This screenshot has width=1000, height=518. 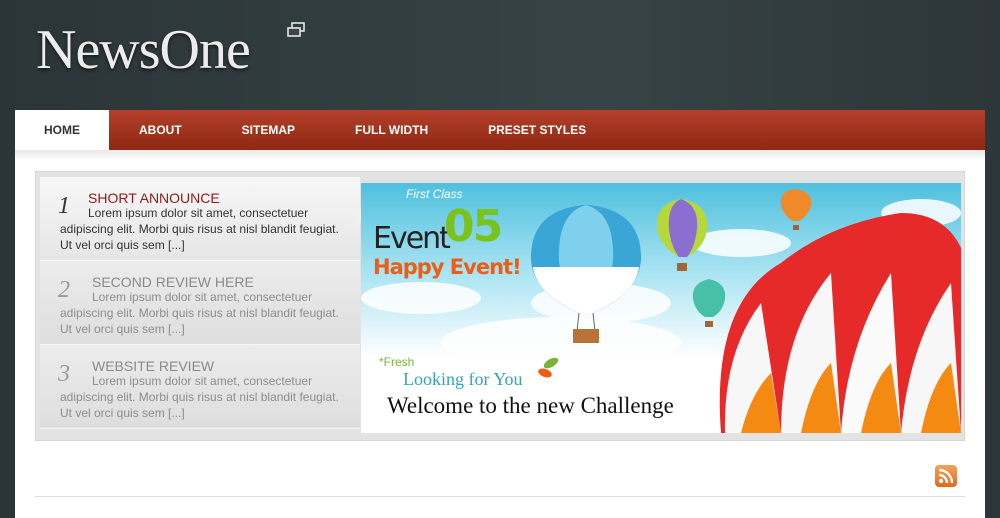 What do you see at coordinates (537, 130) in the screenshot?
I see `nav-item-preset-styles: PRESET STYLES` at bounding box center [537, 130].